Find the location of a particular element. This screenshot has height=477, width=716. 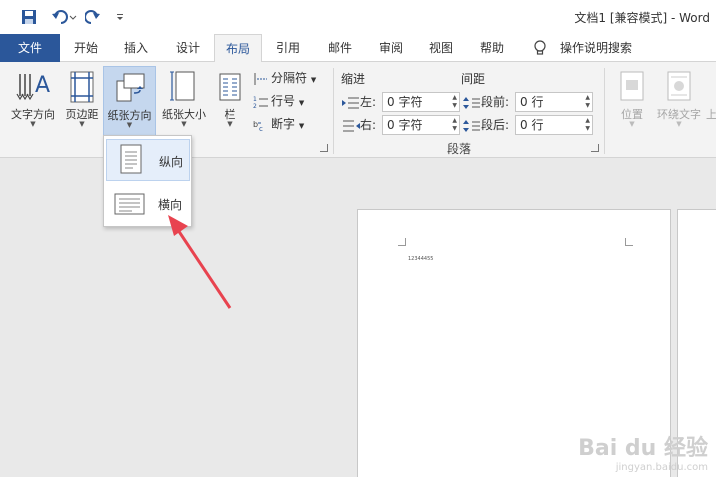

bring-forward-label: 上 is located at coordinates (711, 114).